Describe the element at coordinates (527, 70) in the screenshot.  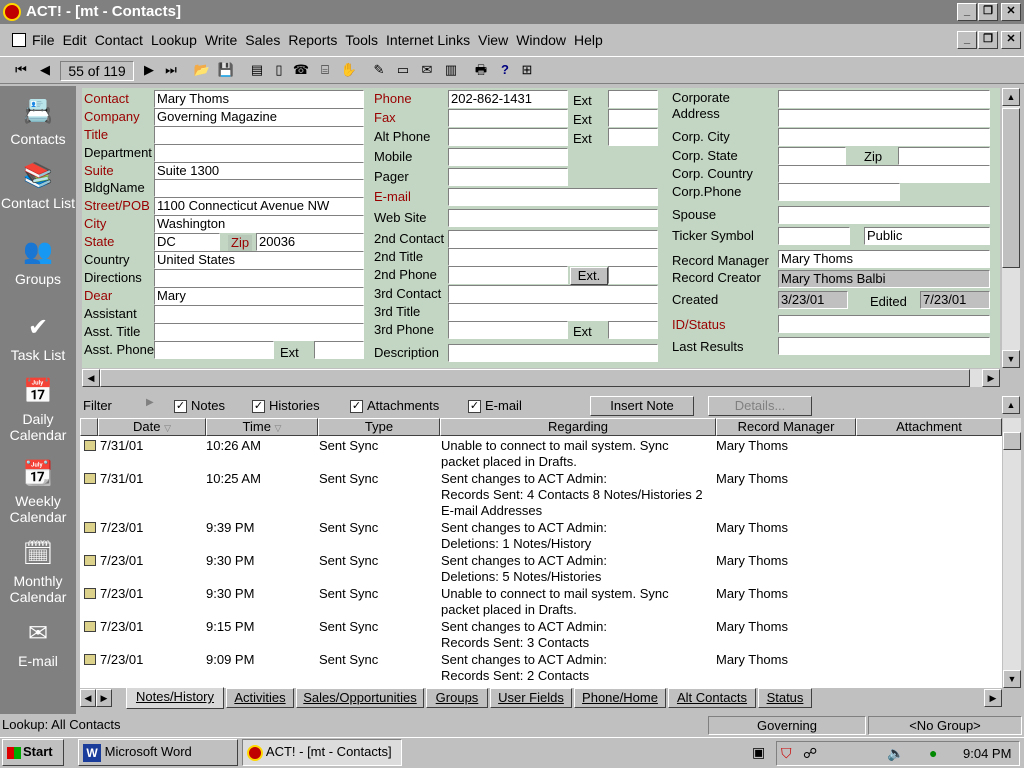
I see `web-icon: ⊞` at that location.